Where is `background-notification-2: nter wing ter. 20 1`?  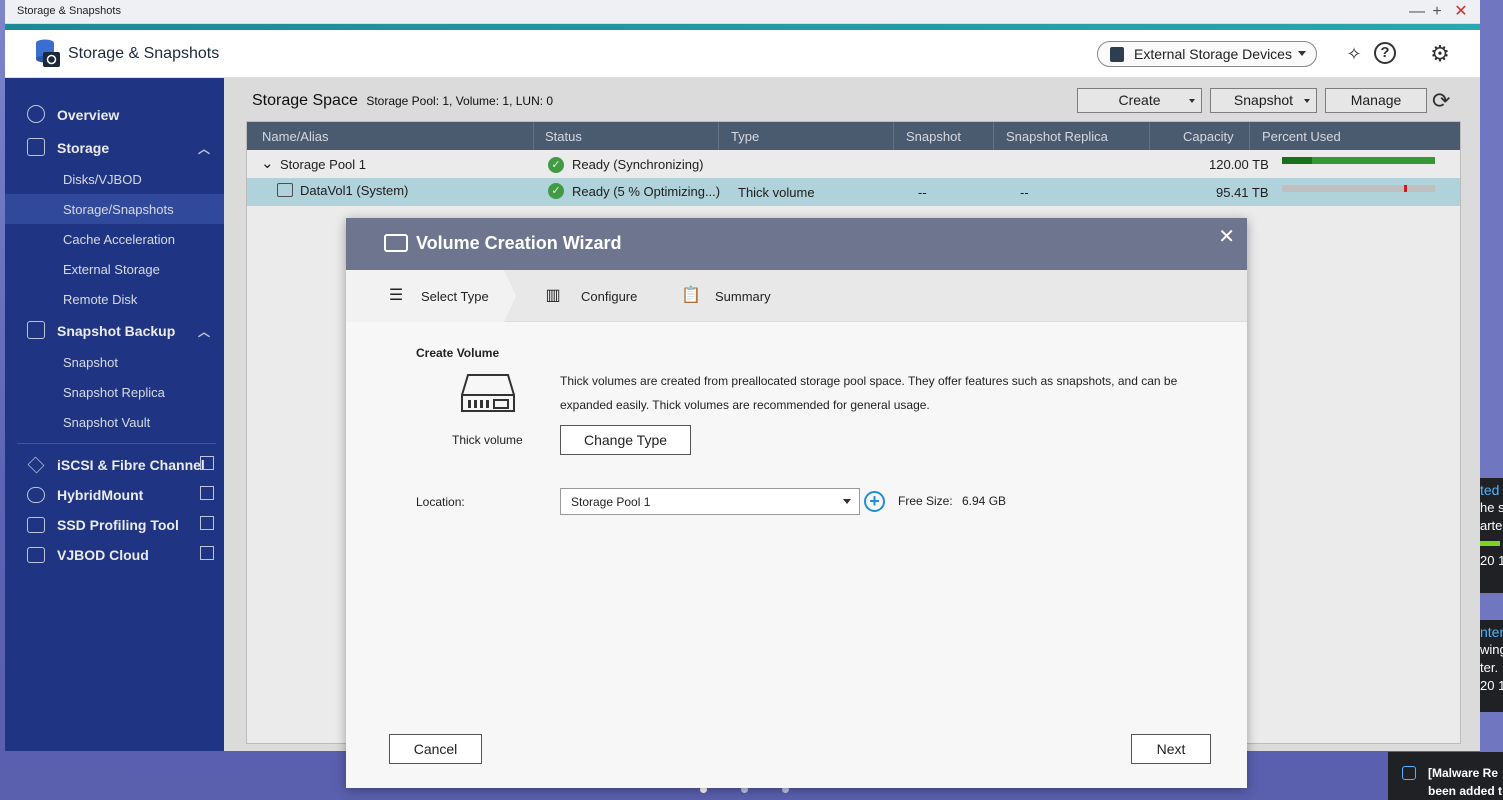 background-notification-2: nter wing ter. 20 1 is located at coordinates (1491, 666).